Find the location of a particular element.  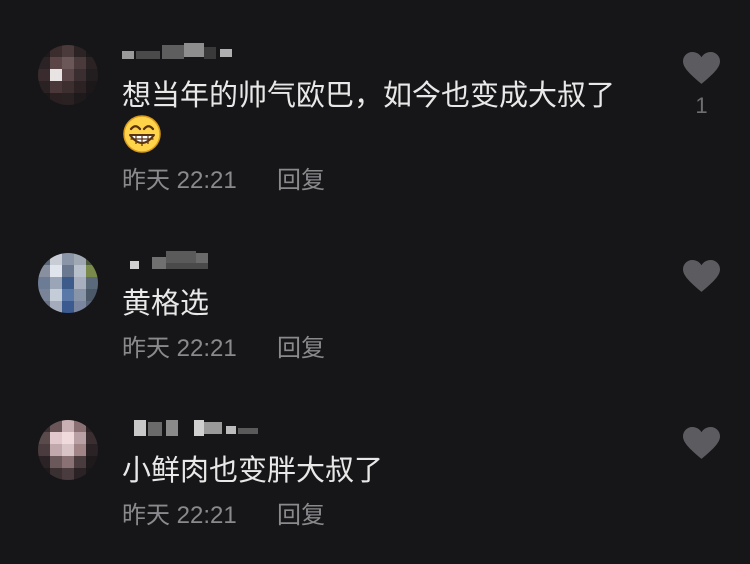

comment-text: 想当年的帅气欧巴，如今也变成大叔了 is located at coordinates (369, 96).